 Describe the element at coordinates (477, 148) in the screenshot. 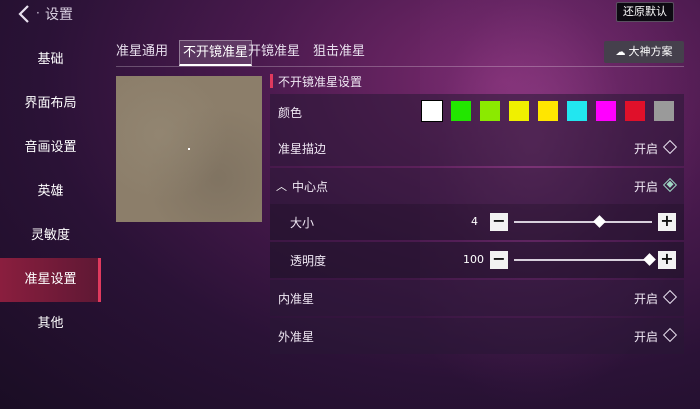

I see `outline-row: 准星描边 开启` at that location.